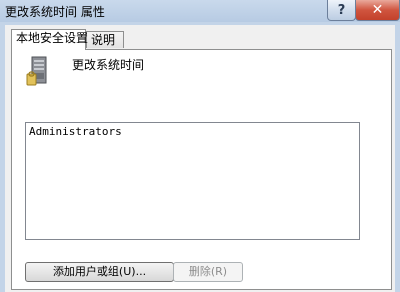 This screenshot has height=292, width=400. I want to click on help-icon: ?, so click(341, 10).